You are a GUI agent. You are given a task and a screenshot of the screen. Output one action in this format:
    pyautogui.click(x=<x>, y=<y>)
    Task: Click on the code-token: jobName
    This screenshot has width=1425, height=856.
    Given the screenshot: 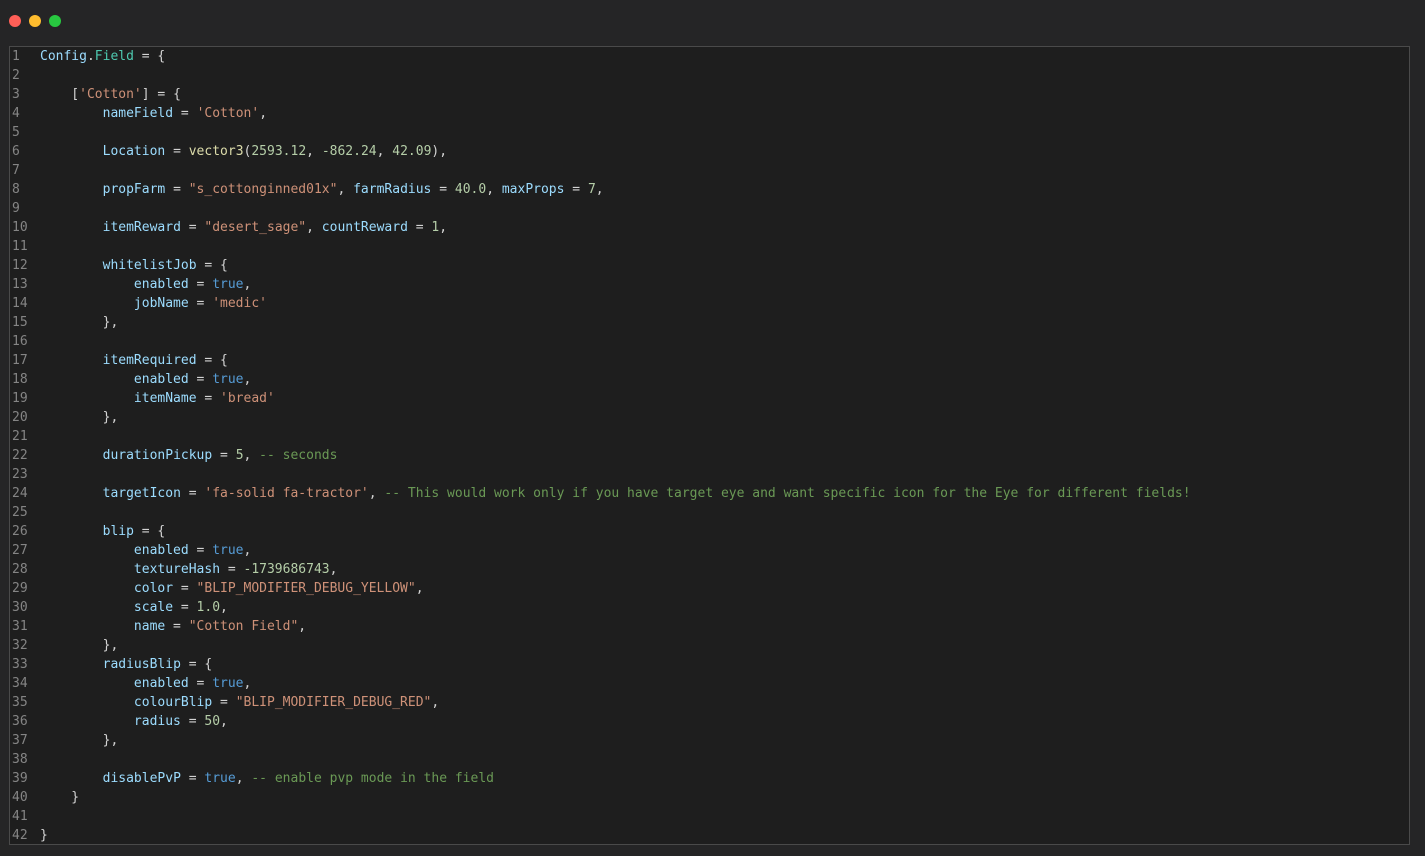 What is the action you would take?
    pyautogui.click(x=161, y=303)
    